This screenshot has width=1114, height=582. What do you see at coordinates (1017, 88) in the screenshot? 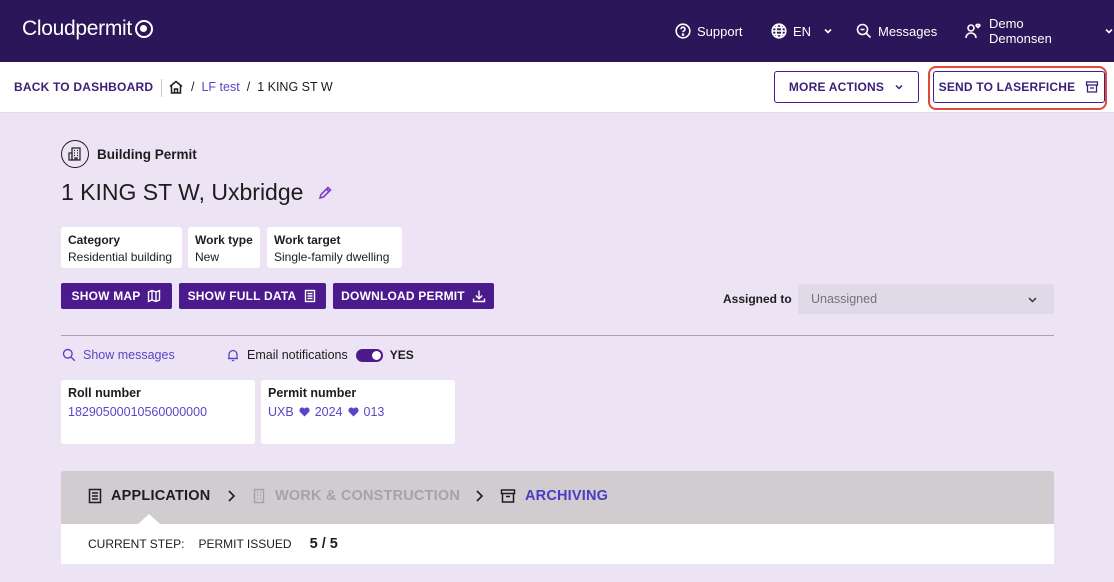
I see `highlight-outline` at bounding box center [1017, 88].